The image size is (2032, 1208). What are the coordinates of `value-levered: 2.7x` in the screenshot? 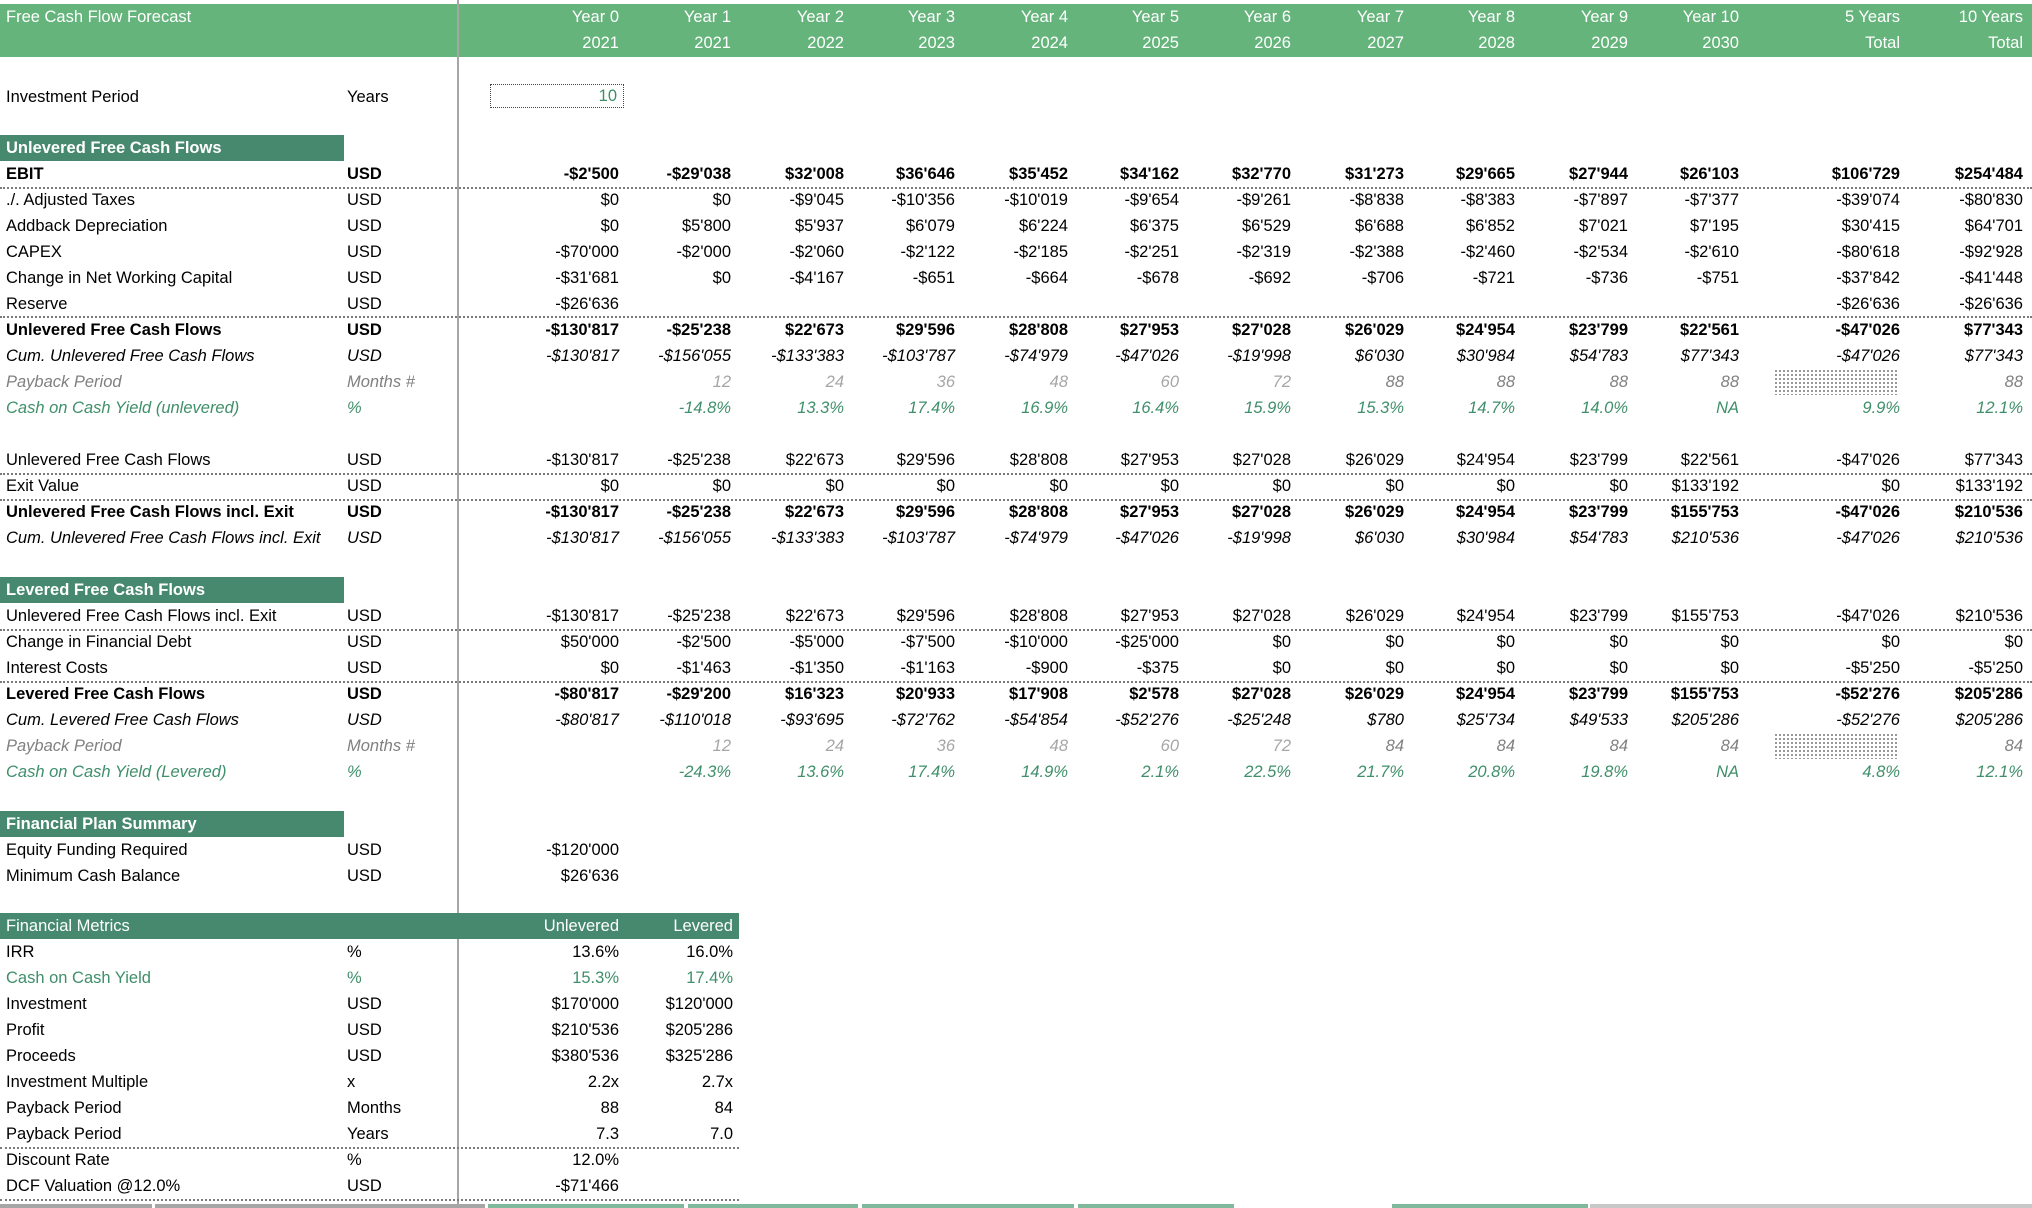 It's located at (717, 1082).